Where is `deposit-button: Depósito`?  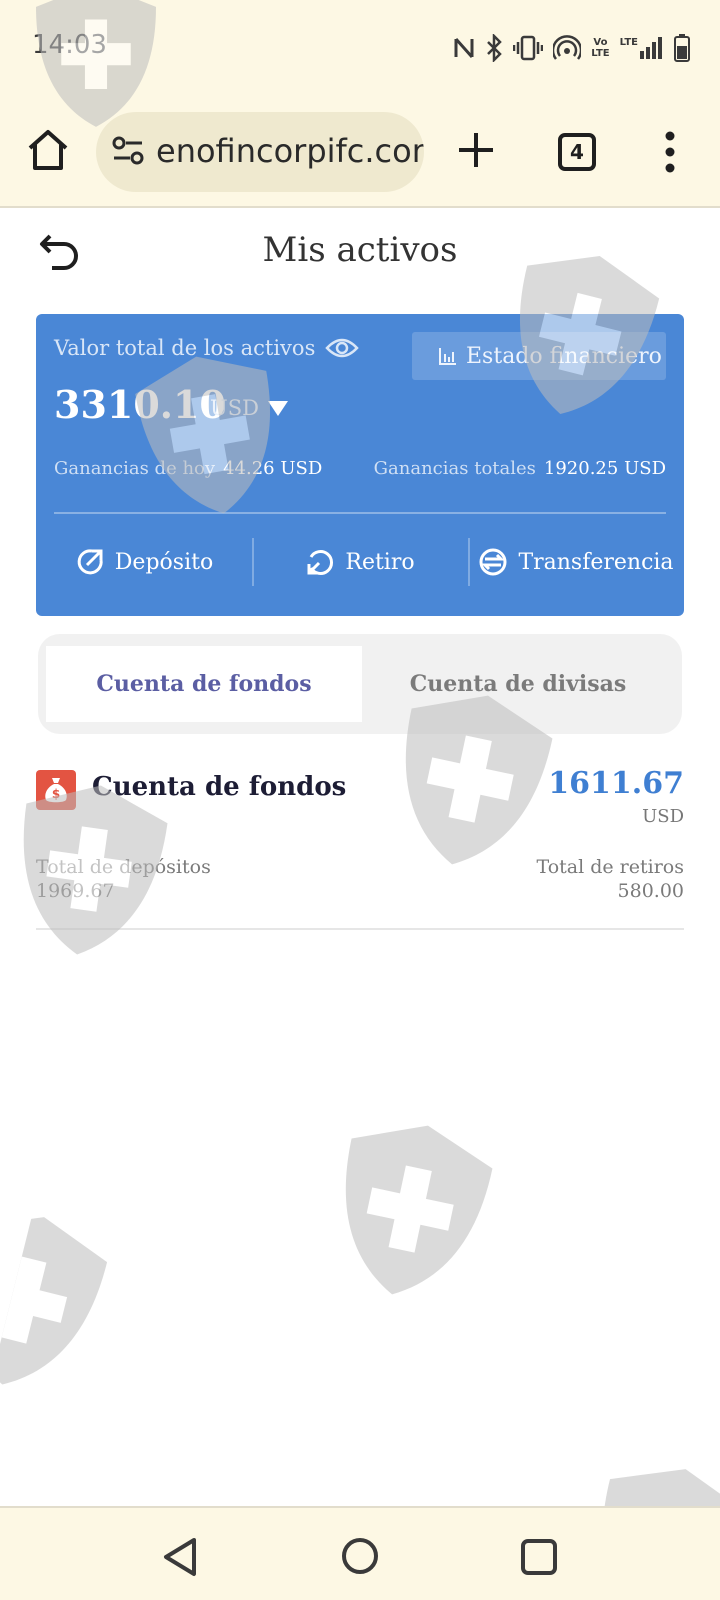
deposit-button: Depósito is located at coordinates (144, 562).